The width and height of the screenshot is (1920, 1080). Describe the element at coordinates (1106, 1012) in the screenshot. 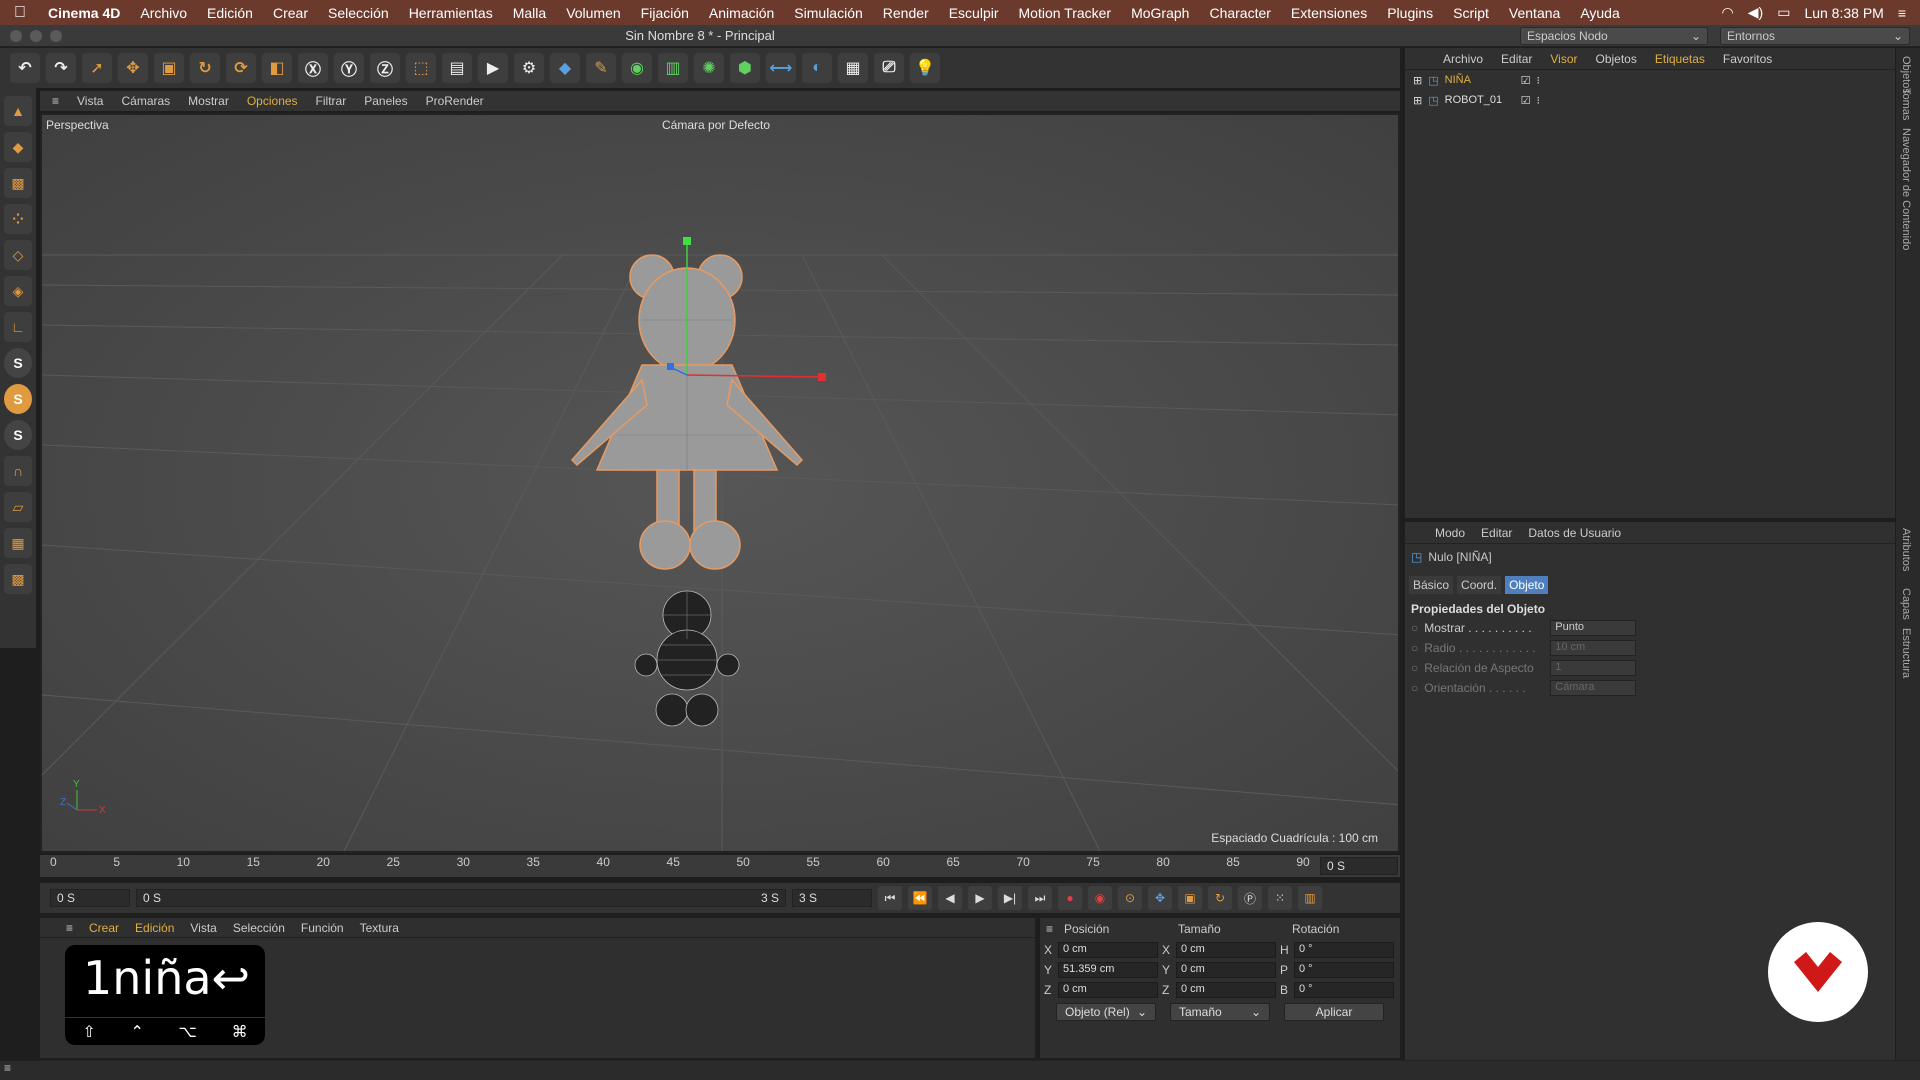

I see `coord-mode-select: Objeto (Rel) ⌄` at that location.